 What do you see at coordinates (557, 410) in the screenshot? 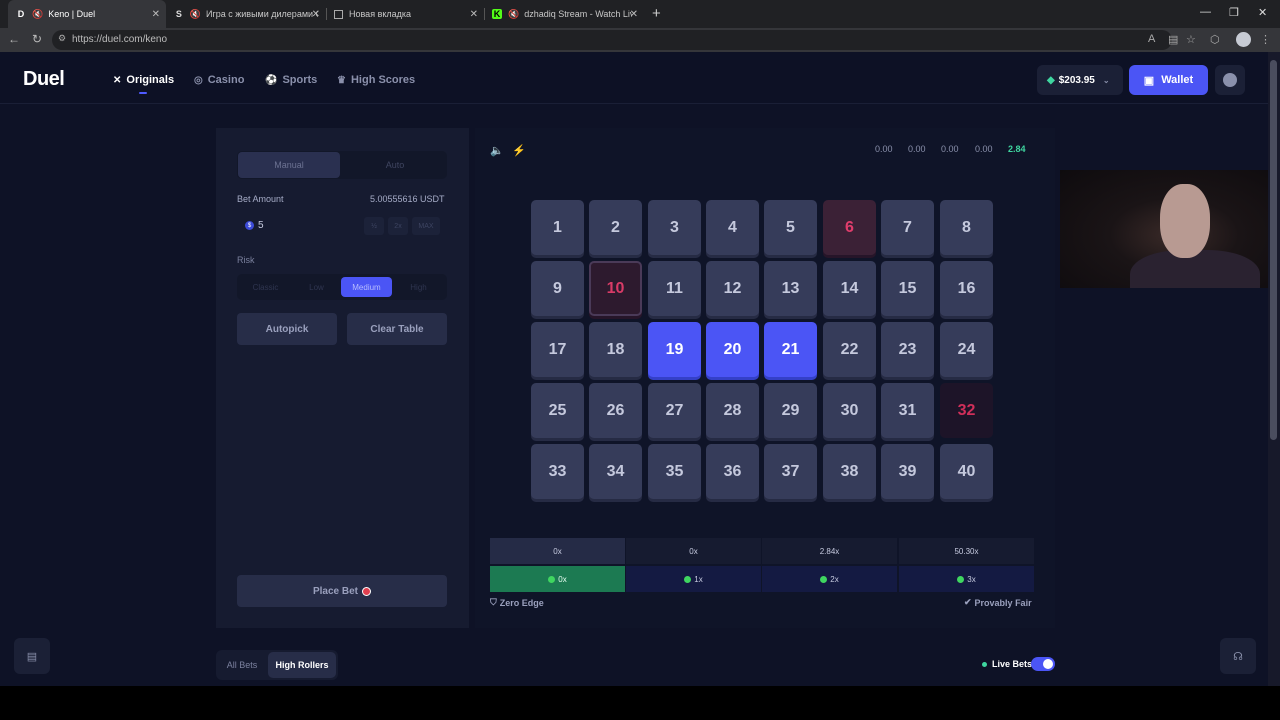
I see `keno-tile-25: 25` at bounding box center [557, 410].